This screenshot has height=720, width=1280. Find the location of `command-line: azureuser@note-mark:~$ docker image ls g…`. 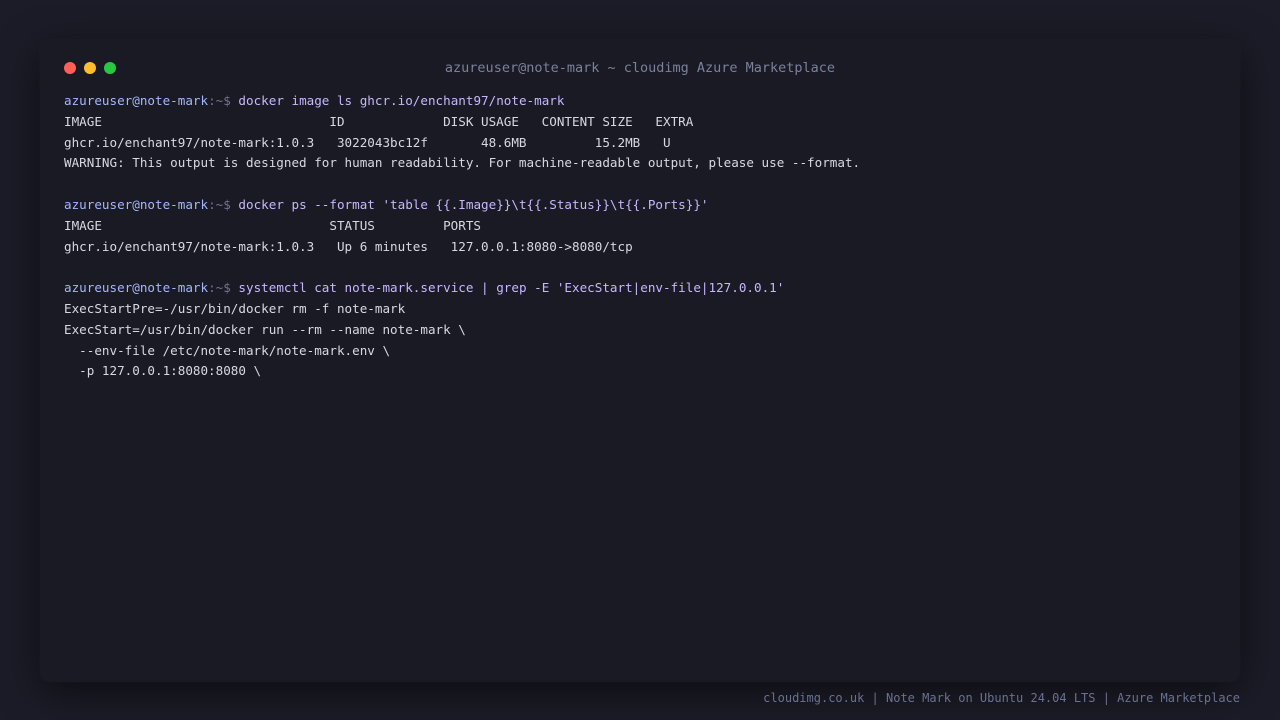

command-line: azureuser@note-mark:~$ docker image ls g… is located at coordinates (639, 101).